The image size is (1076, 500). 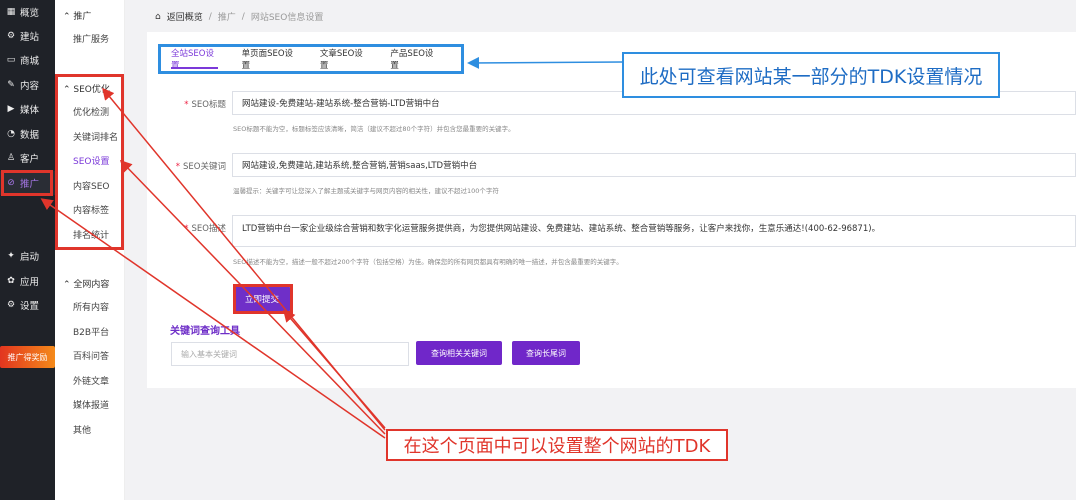 What do you see at coordinates (91, 38) in the screenshot?
I see `sub-item-promotion-service: 推广服务` at bounding box center [91, 38].